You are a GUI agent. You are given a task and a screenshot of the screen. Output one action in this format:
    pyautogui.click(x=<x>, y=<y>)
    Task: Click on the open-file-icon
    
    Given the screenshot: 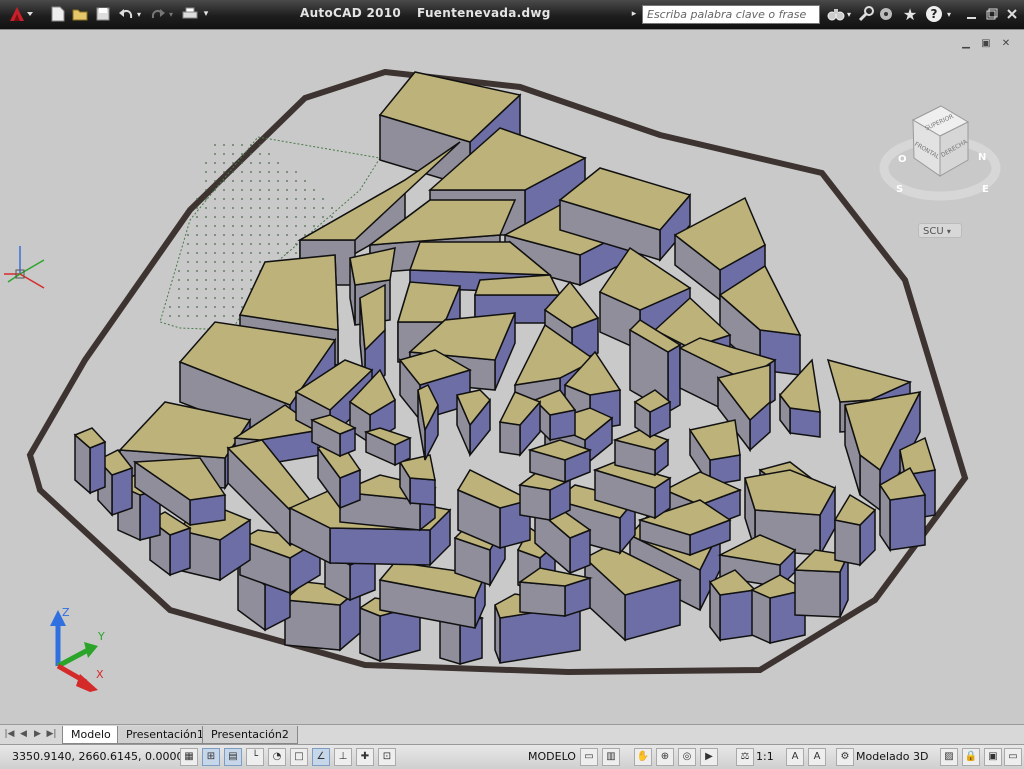 What is the action you would take?
    pyautogui.click(x=80, y=14)
    